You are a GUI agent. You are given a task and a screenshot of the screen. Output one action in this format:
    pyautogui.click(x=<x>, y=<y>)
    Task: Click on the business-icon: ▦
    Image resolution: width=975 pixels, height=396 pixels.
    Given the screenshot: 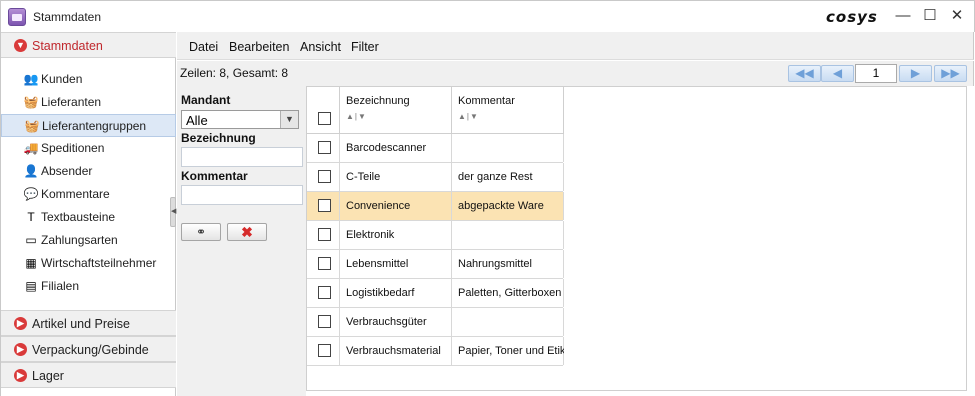 What is the action you would take?
    pyautogui.click(x=31, y=263)
    